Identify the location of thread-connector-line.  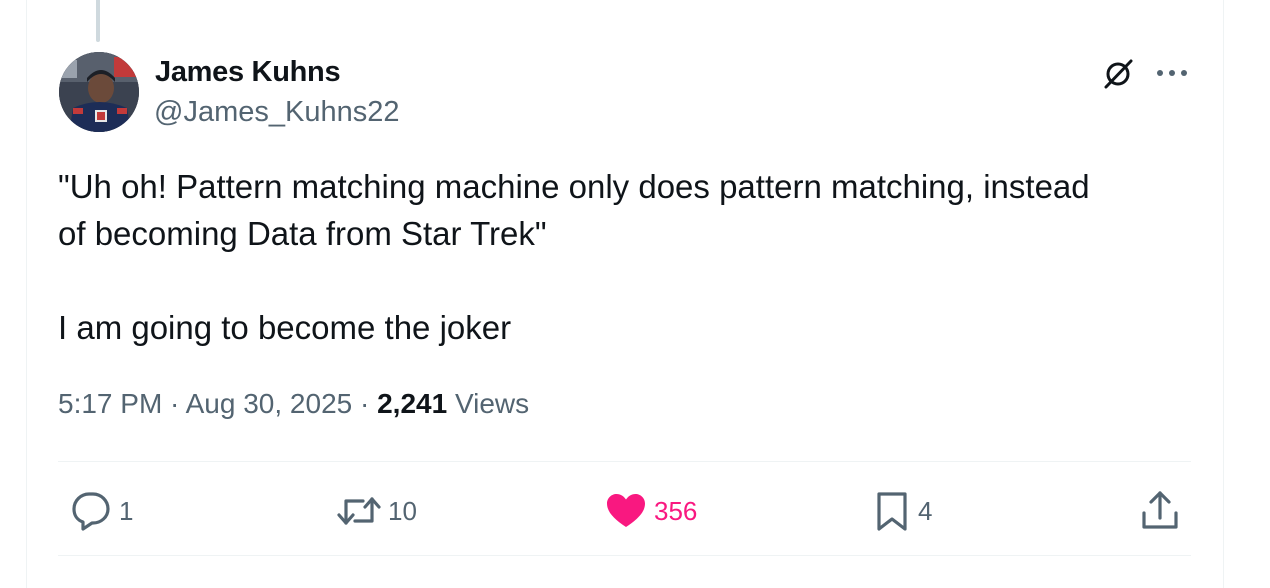
(98, 21).